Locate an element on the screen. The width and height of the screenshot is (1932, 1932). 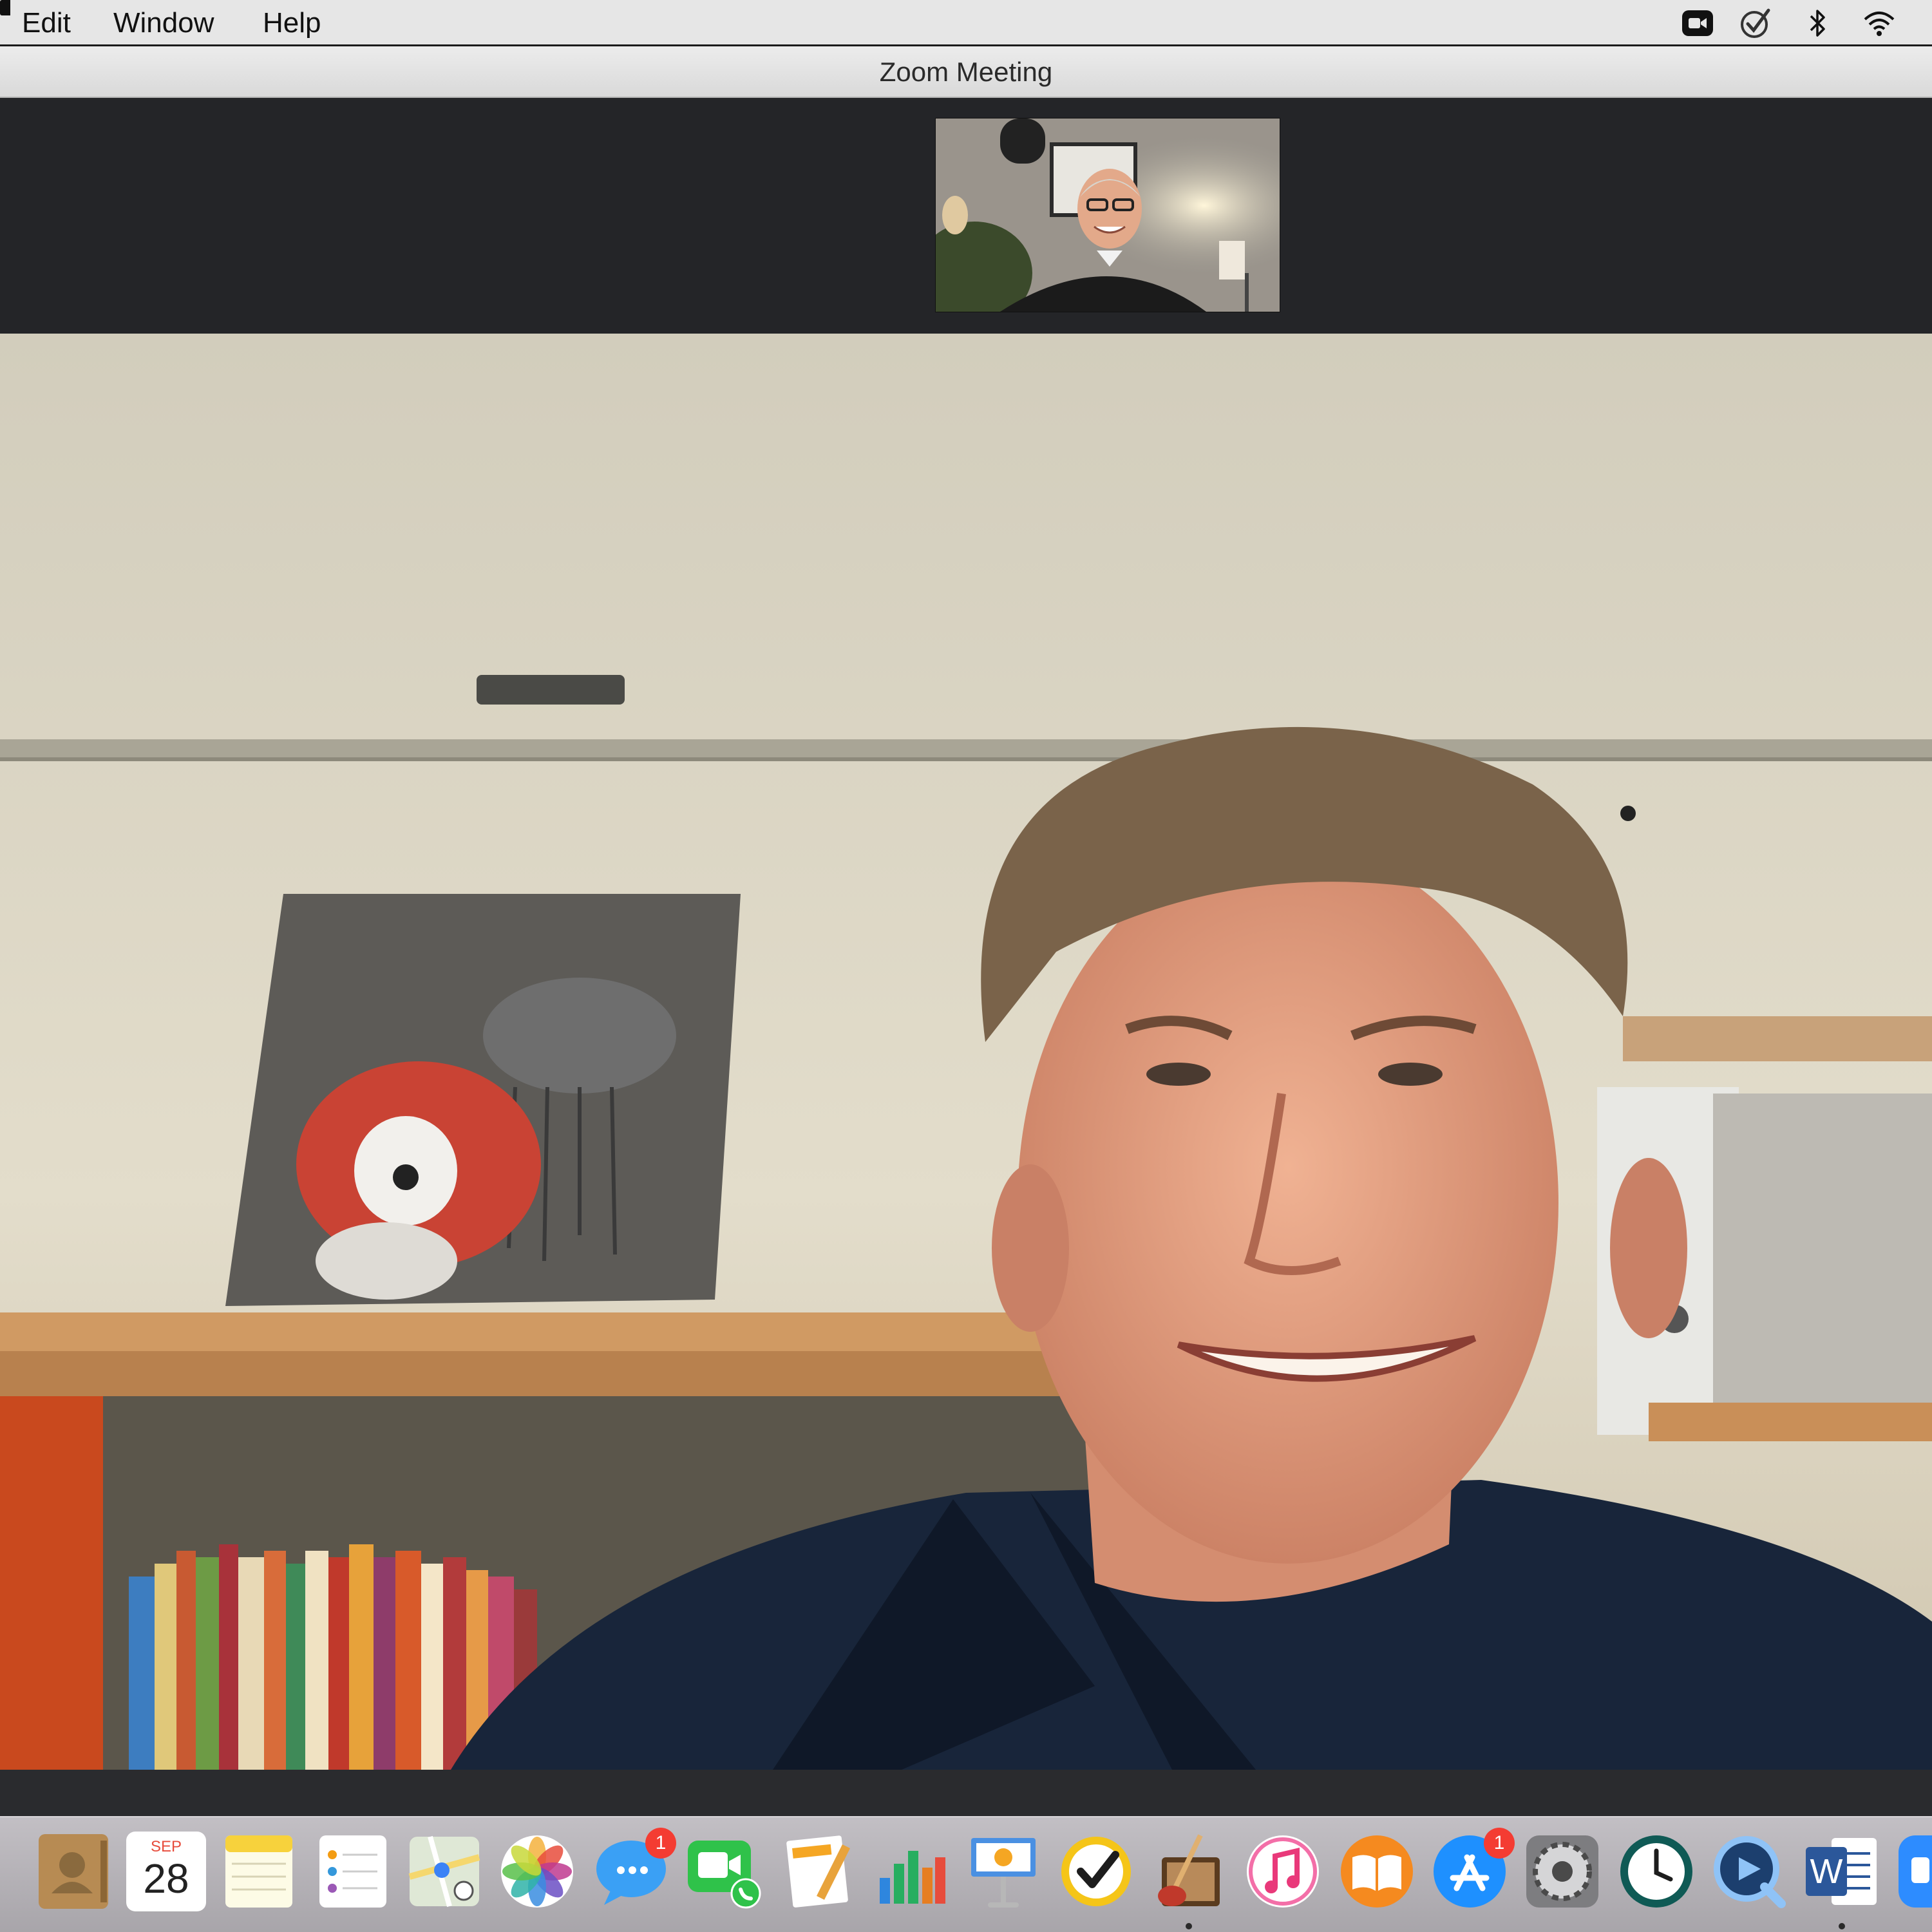
garageband-icon is located at coordinates (1189, 1871).